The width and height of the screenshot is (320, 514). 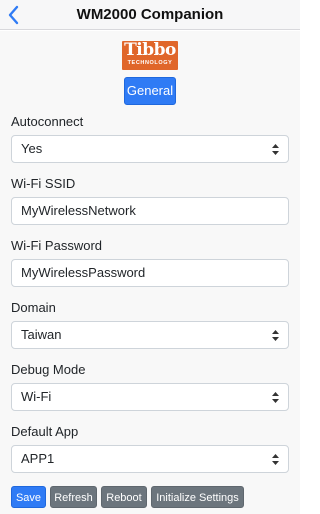 I want to click on domain-value: Taiwan, so click(x=41, y=334).